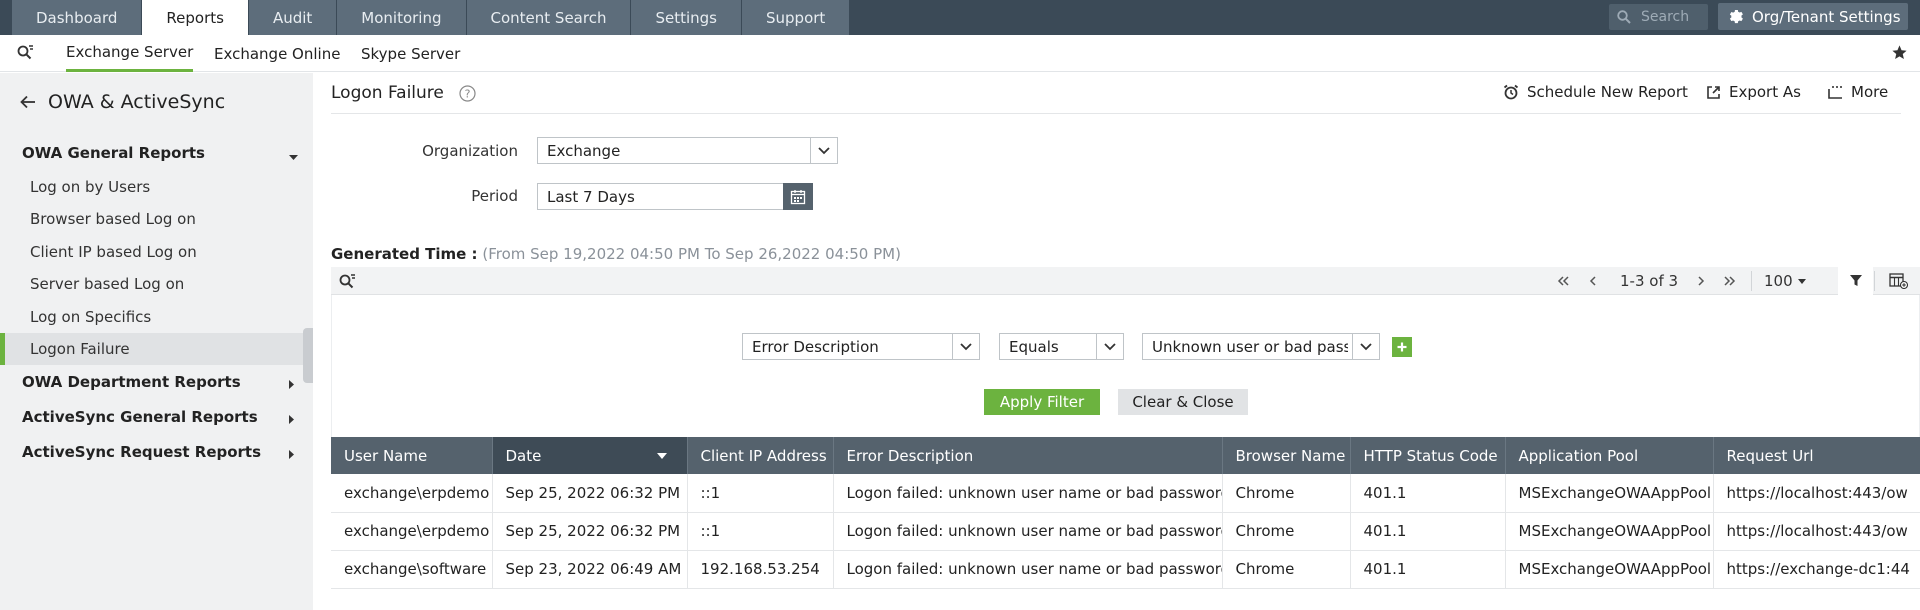  What do you see at coordinates (1261, 346) in the screenshot?
I see `filter-value-input: Unknown user or bad passw` at bounding box center [1261, 346].